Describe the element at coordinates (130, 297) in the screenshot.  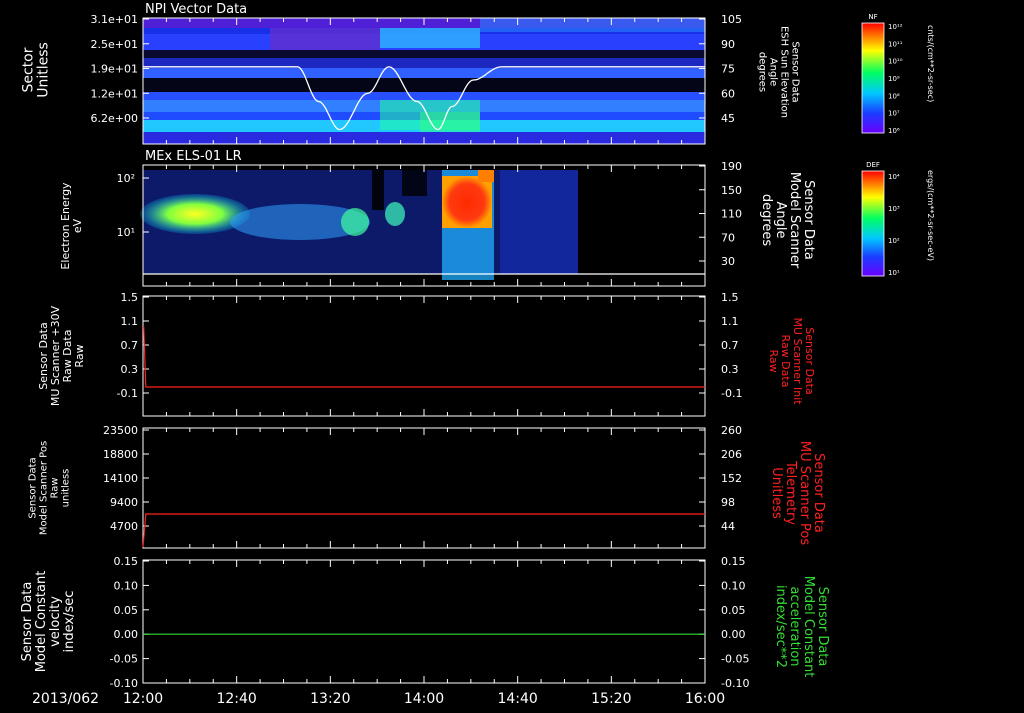
I see `left-tick-label: 1.5` at that location.